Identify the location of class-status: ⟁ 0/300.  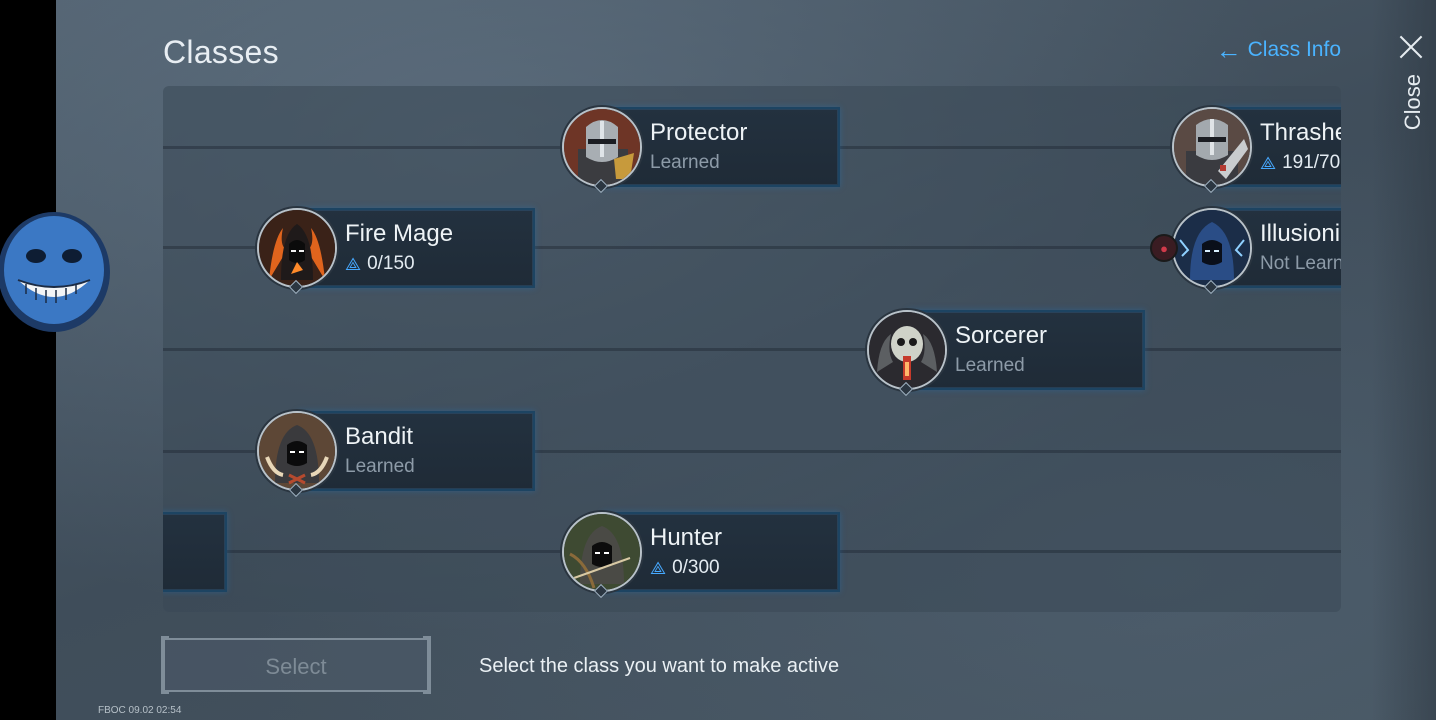
(685, 567).